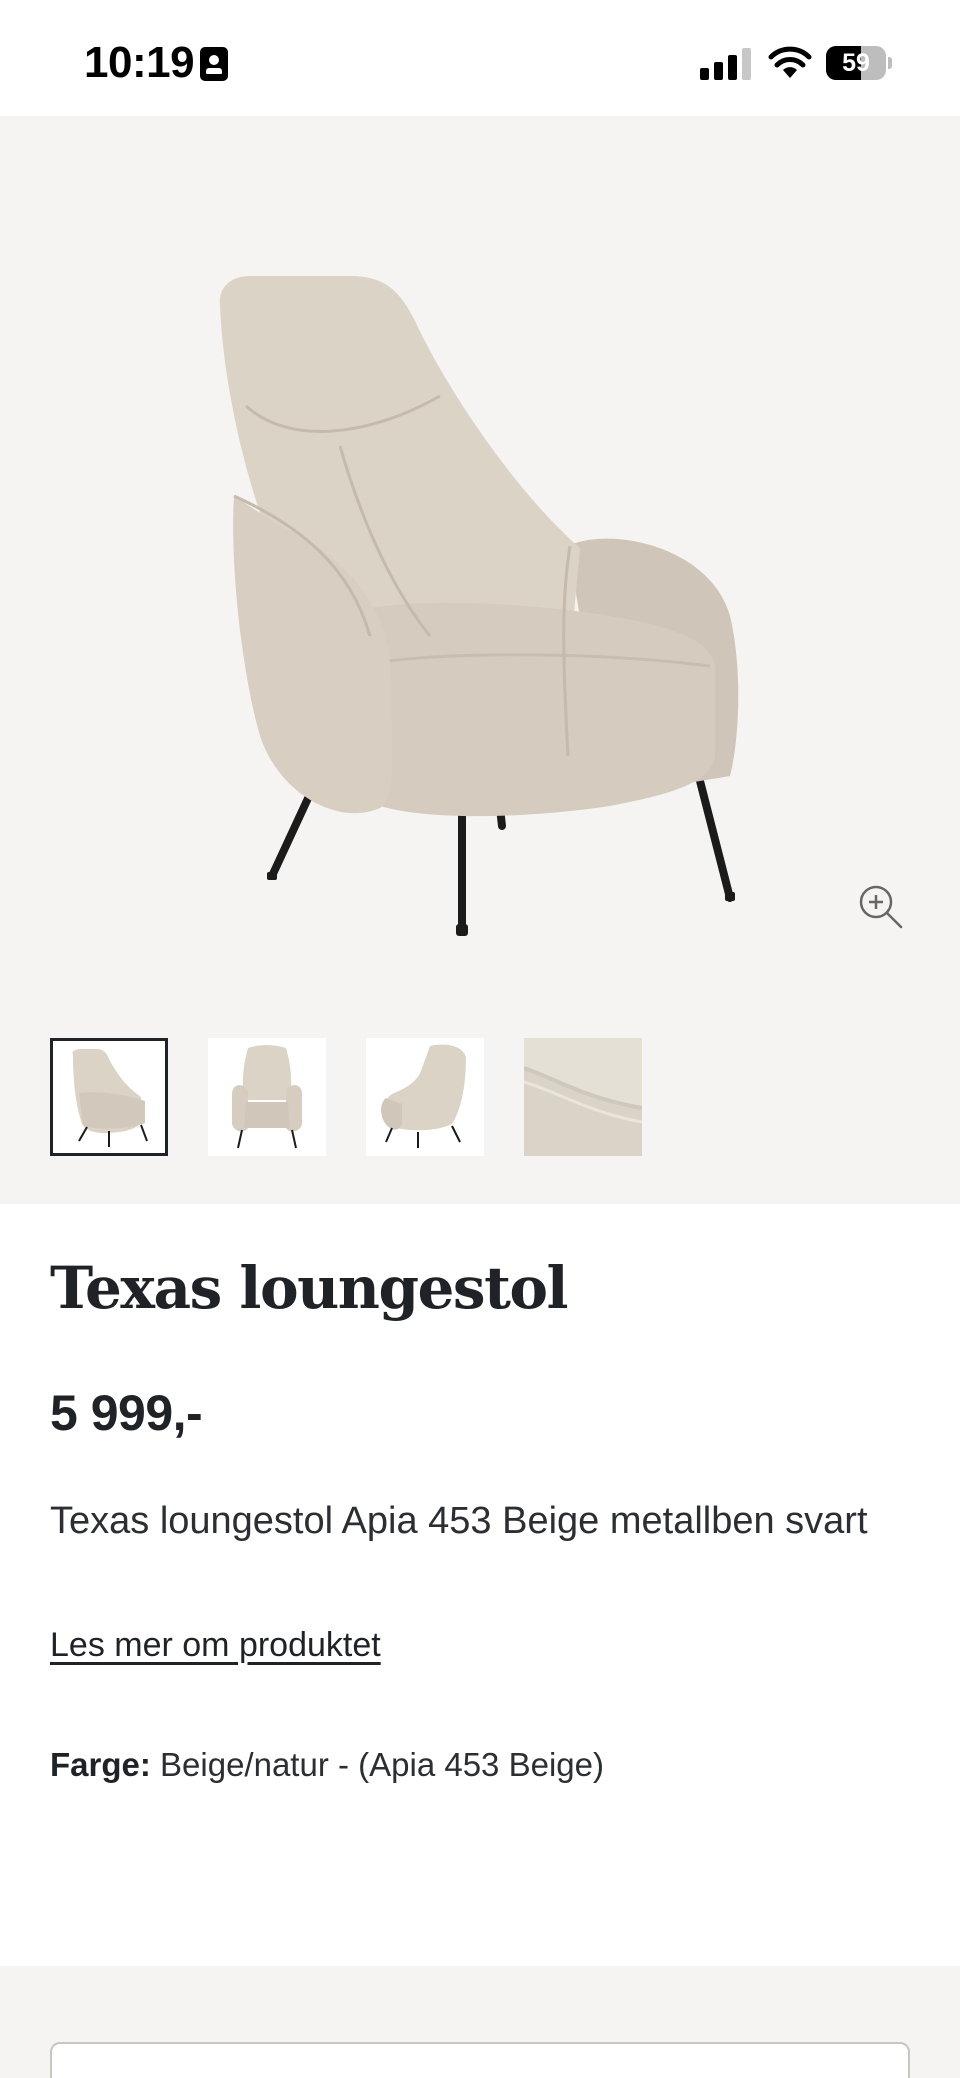 This screenshot has height=2078, width=960. I want to click on battery-level: 59, so click(856, 63).